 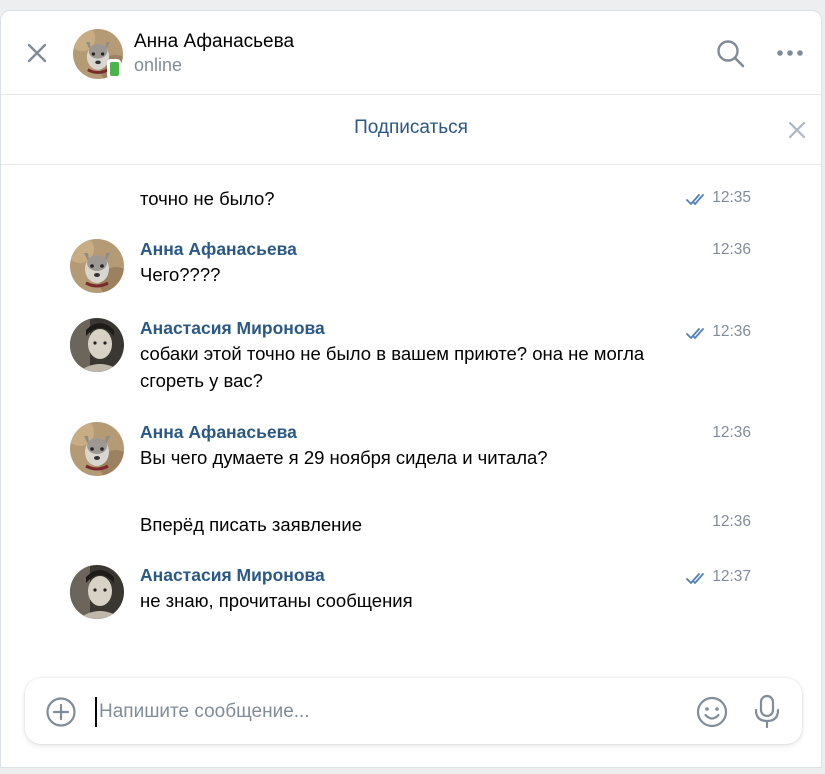 What do you see at coordinates (276, 600) in the screenshot?
I see `message-text: не знаю, прочитаны сообщения` at bounding box center [276, 600].